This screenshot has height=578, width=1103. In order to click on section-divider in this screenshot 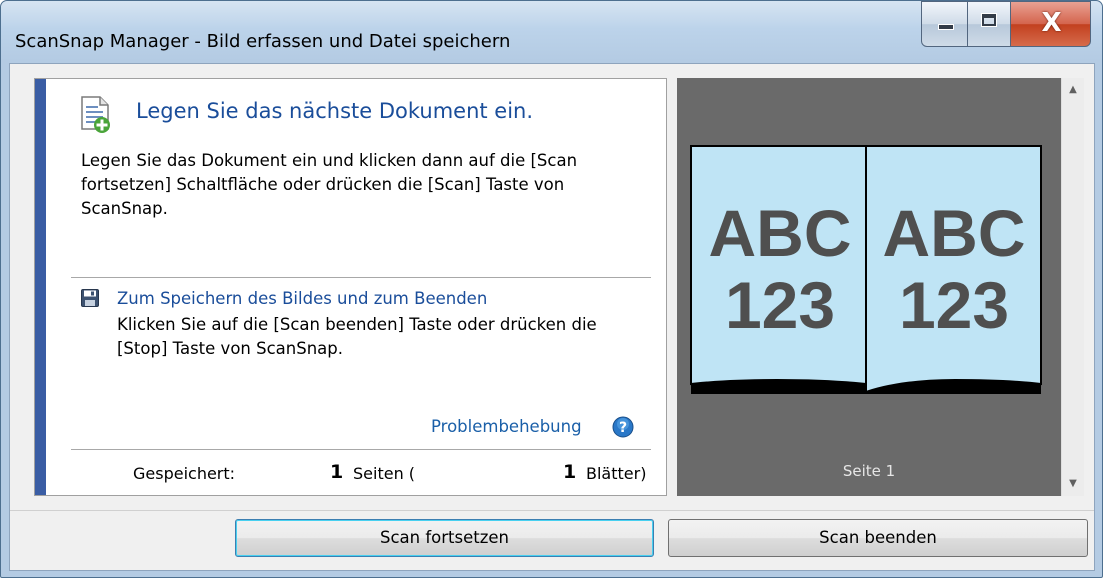, I will do `click(361, 277)`.